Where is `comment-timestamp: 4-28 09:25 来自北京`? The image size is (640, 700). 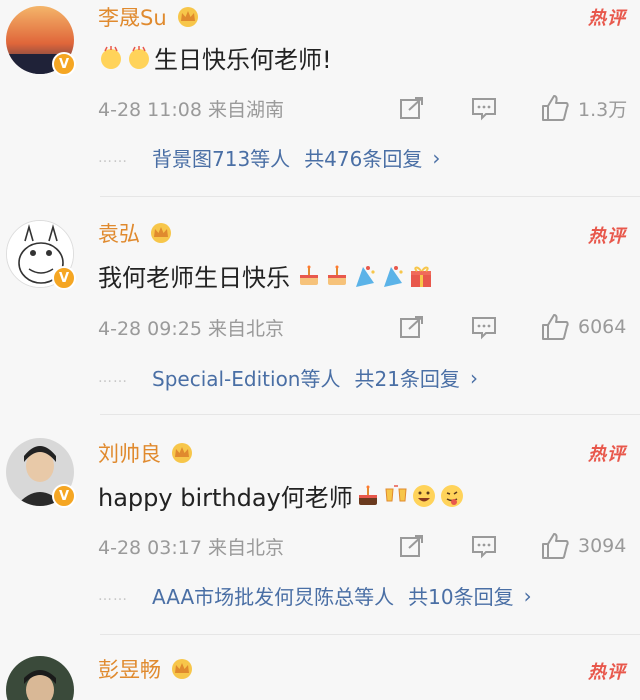 comment-timestamp: 4-28 09:25 来自北京 is located at coordinates (191, 328).